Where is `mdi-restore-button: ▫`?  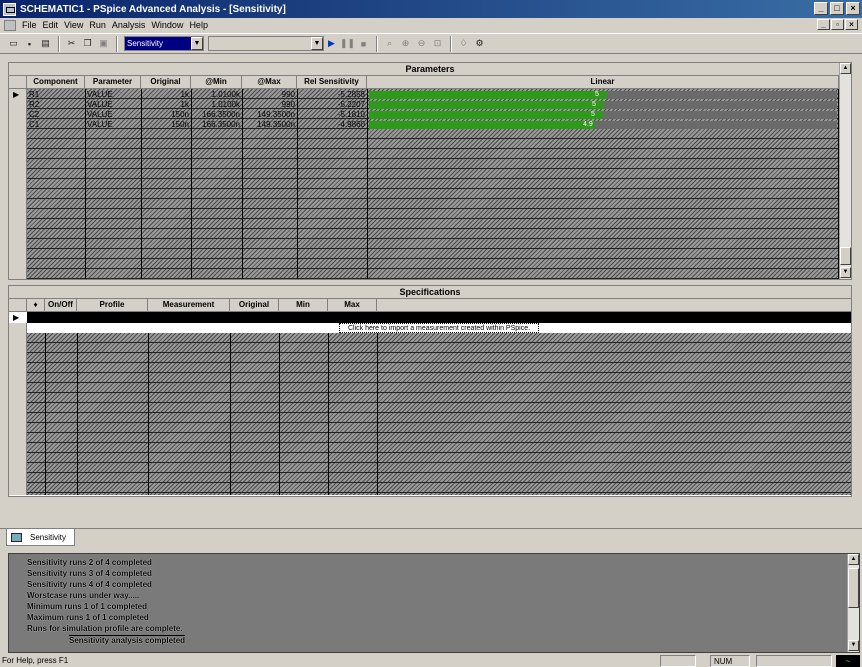
mdi-restore-button: ▫ is located at coordinates (837, 24).